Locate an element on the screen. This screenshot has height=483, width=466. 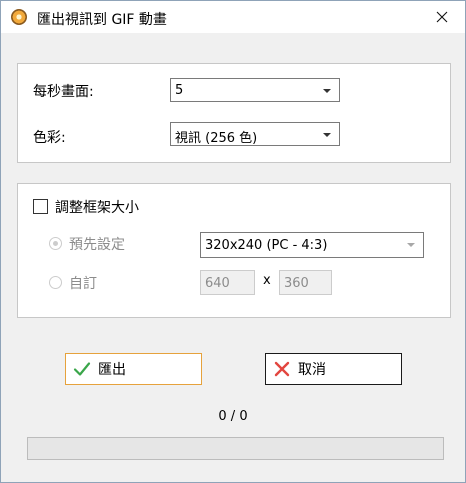
preset-radio-label: 預先設定 is located at coordinates (97, 245).